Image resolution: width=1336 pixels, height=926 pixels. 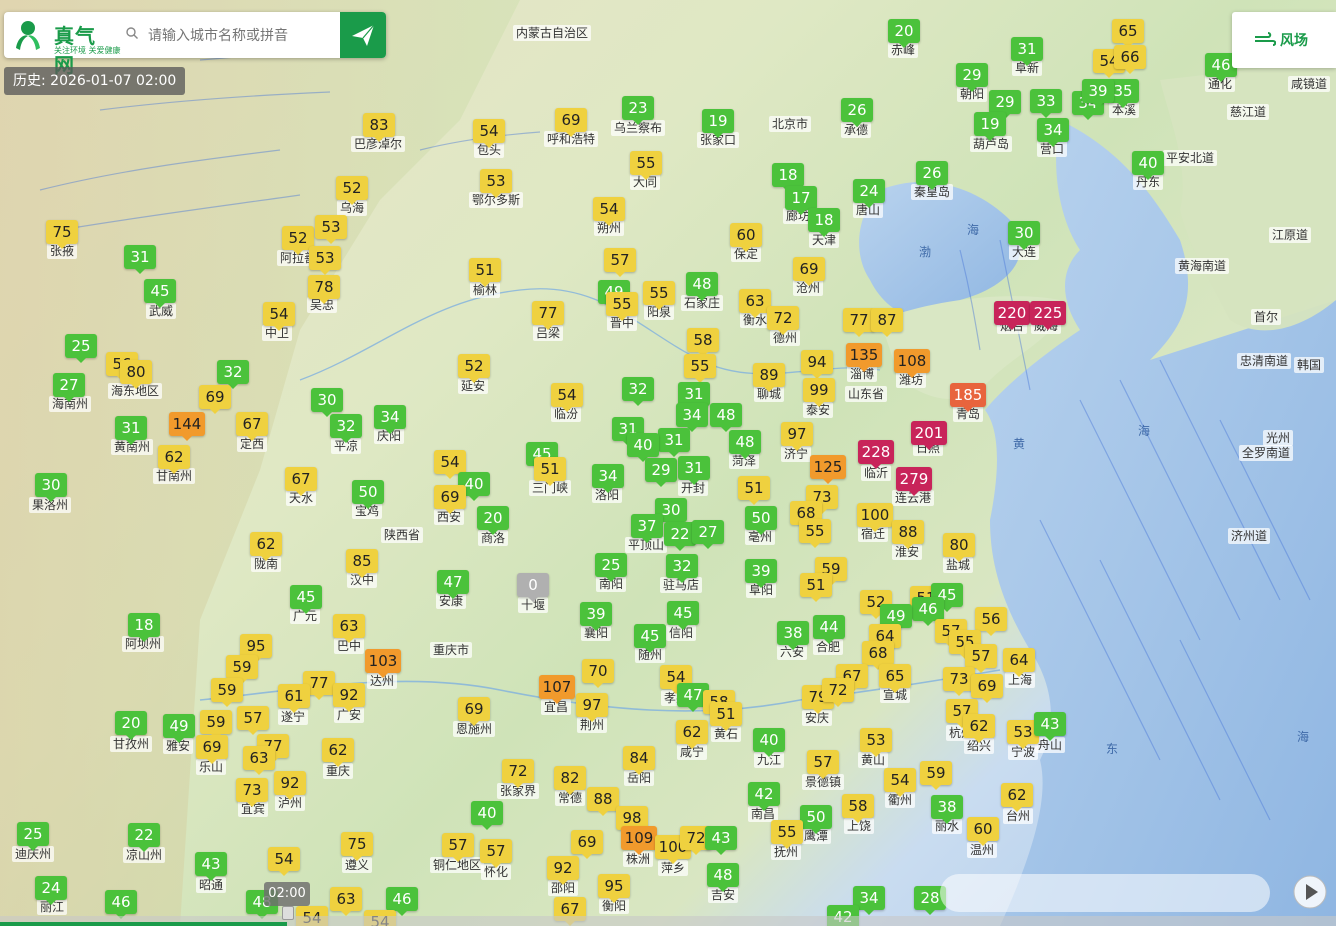 I want to click on aqi-marker: 60, so click(x=983, y=831).